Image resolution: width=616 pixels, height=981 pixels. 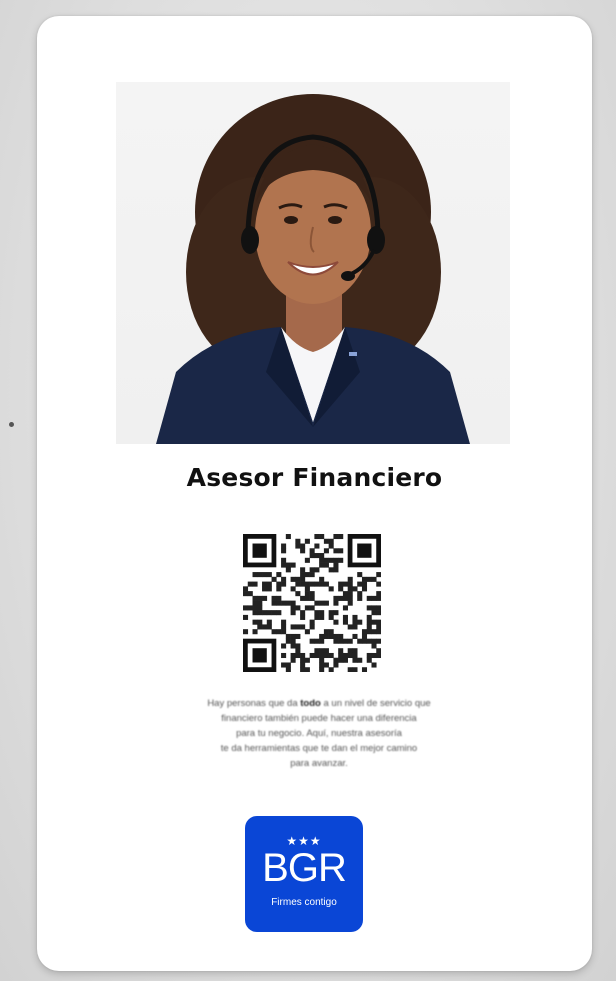 What do you see at coordinates (310, 703) in the screenshot?
I see `desc-line-1-bold: todo` at bounding box center [310, 703].